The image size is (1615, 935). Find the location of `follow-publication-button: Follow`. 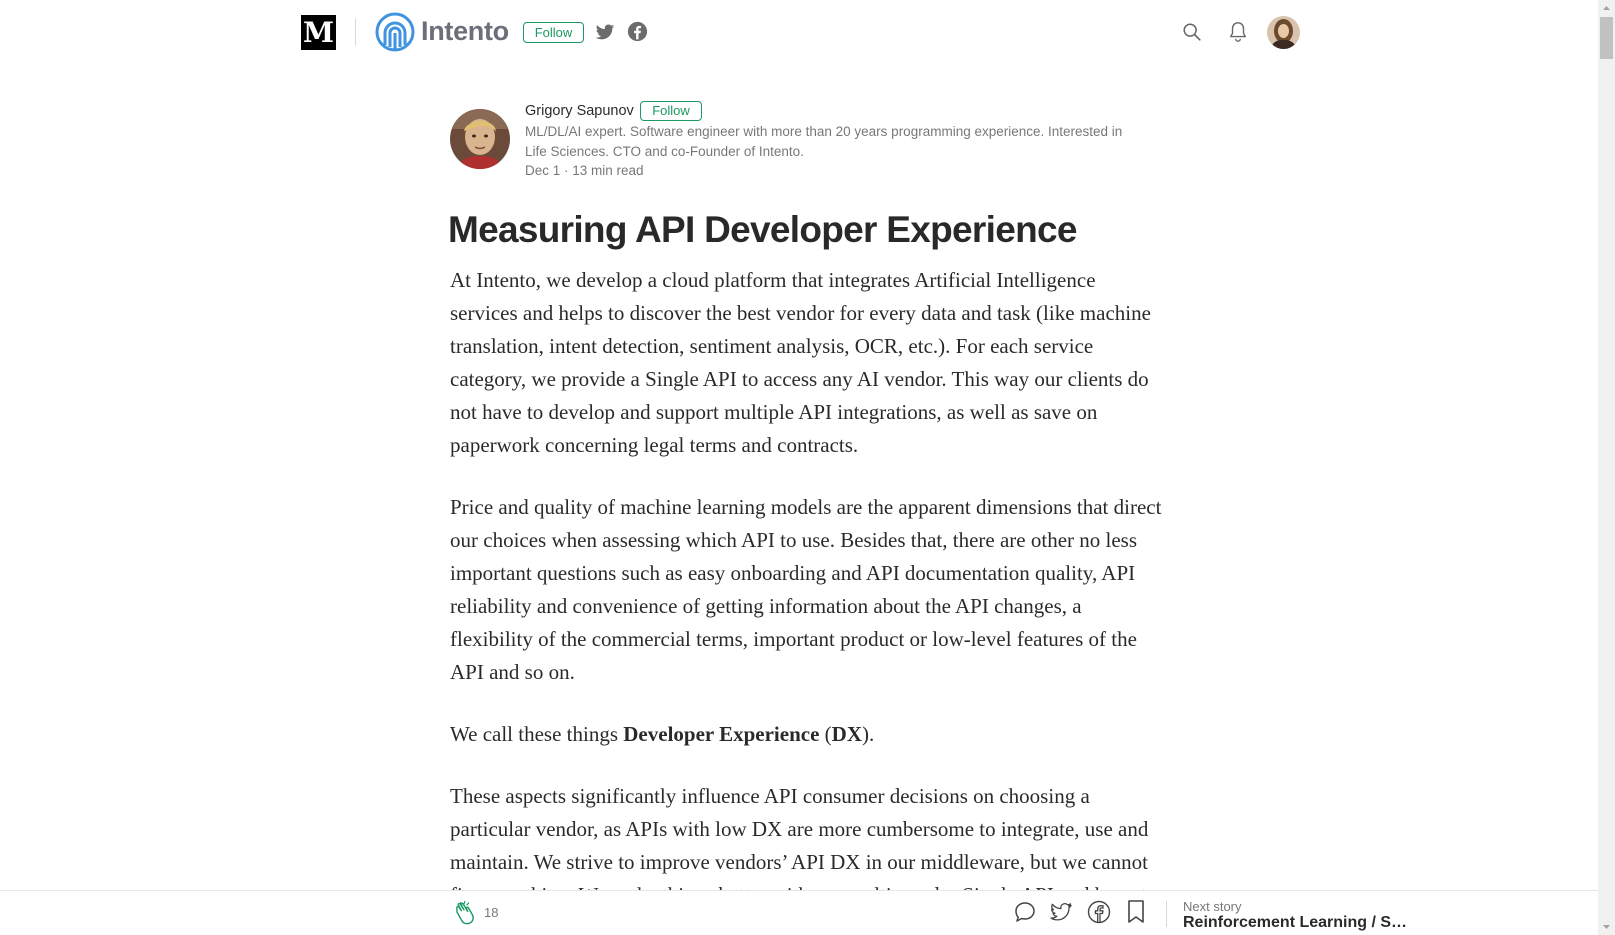

follow-publication-button: Follow is located at coordinates (553, 32).